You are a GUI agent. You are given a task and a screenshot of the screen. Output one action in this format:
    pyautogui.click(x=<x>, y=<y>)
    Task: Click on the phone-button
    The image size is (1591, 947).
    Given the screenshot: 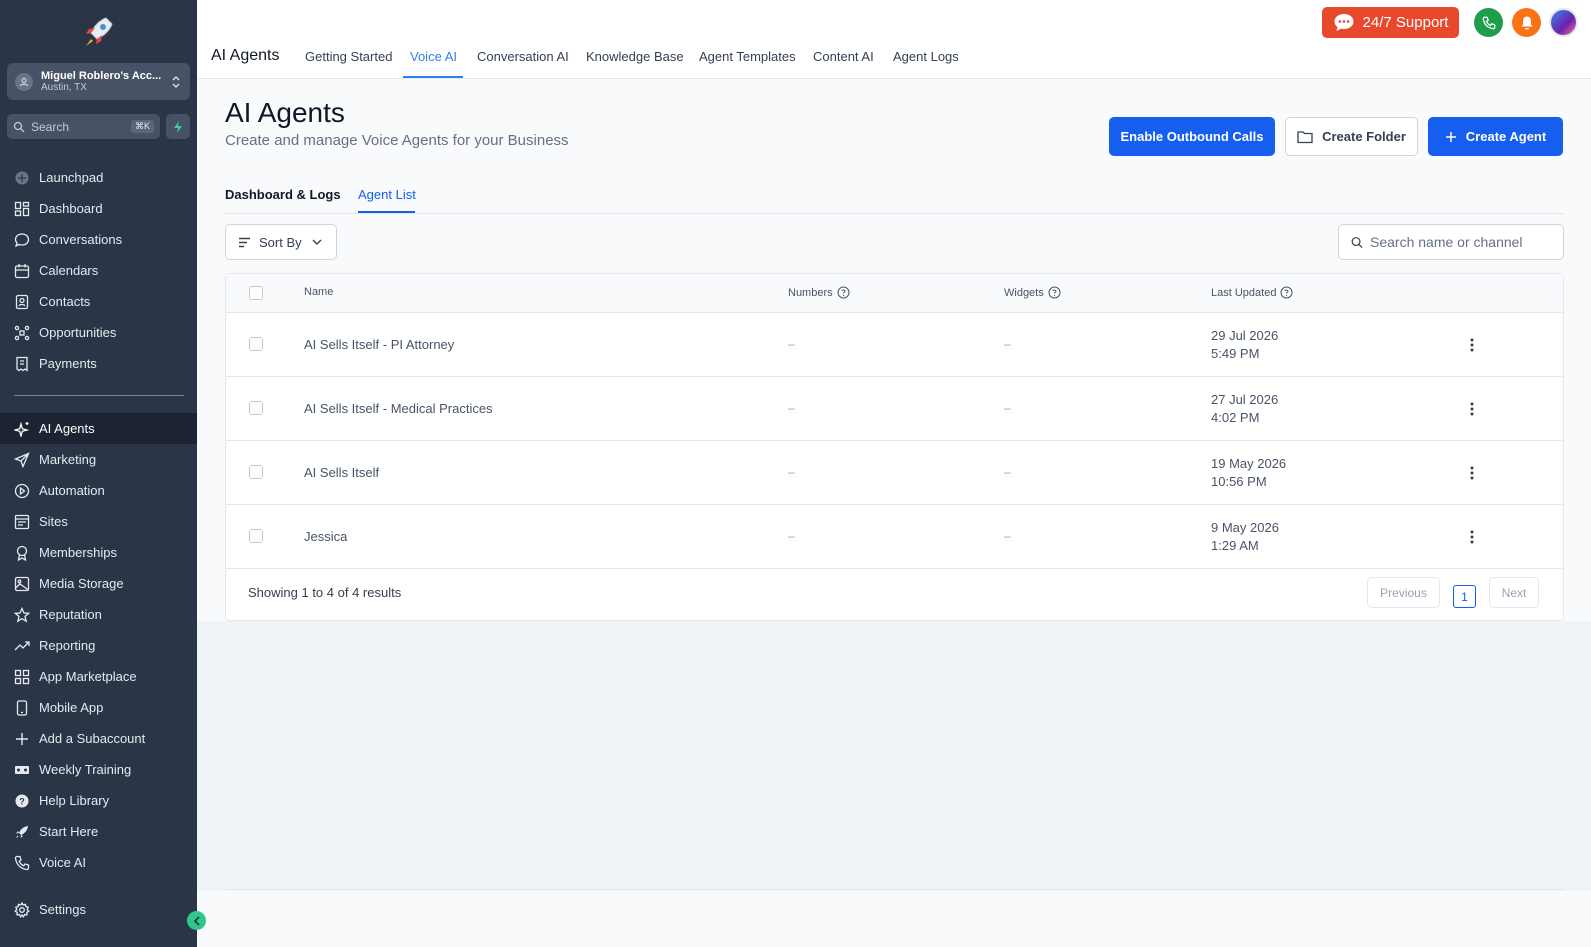 What is the action you would take?
    pyautogui.click(x=1488, y=22)
    